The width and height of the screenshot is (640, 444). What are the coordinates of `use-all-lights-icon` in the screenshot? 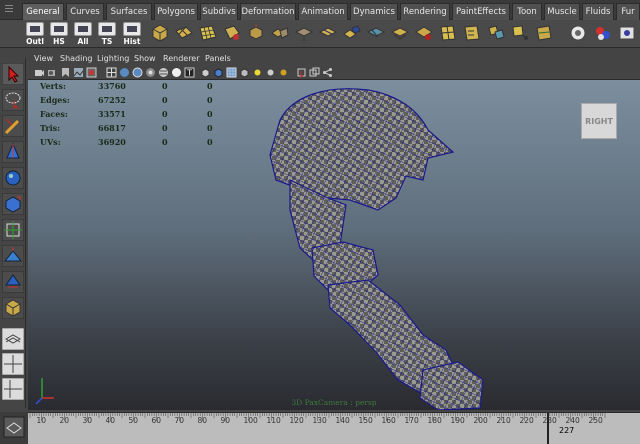 It's located at (176, 72).